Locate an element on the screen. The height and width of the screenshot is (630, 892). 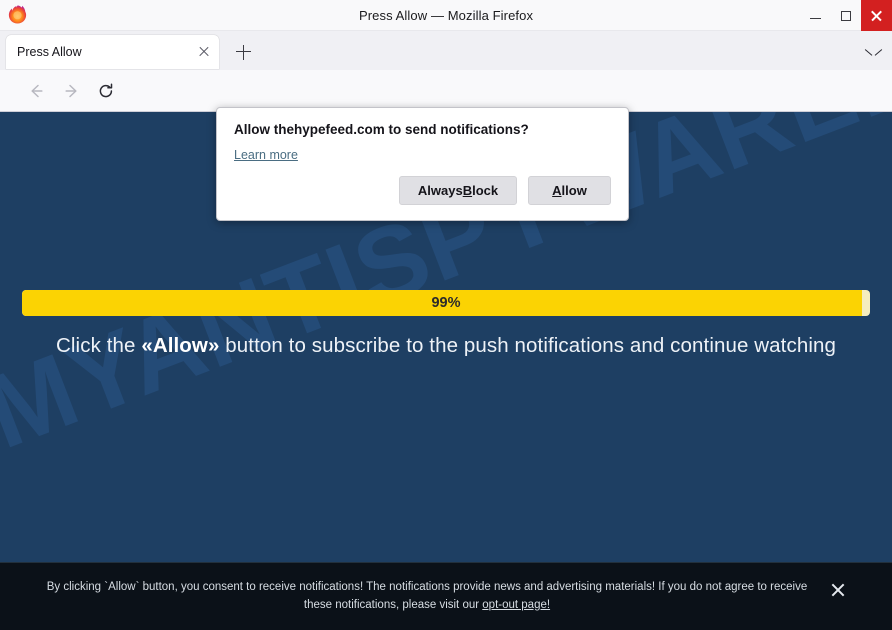
allow-post: llow is located at coordinates (574, 190).